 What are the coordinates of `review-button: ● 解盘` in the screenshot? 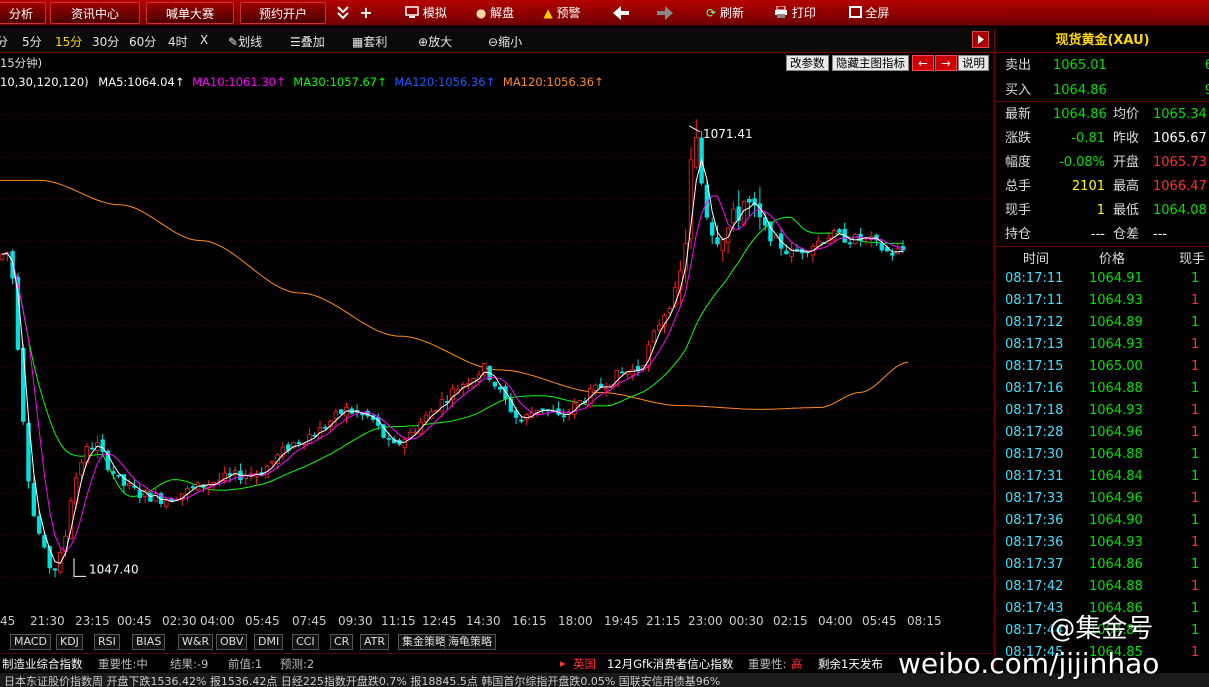 It's located at (495, 13).